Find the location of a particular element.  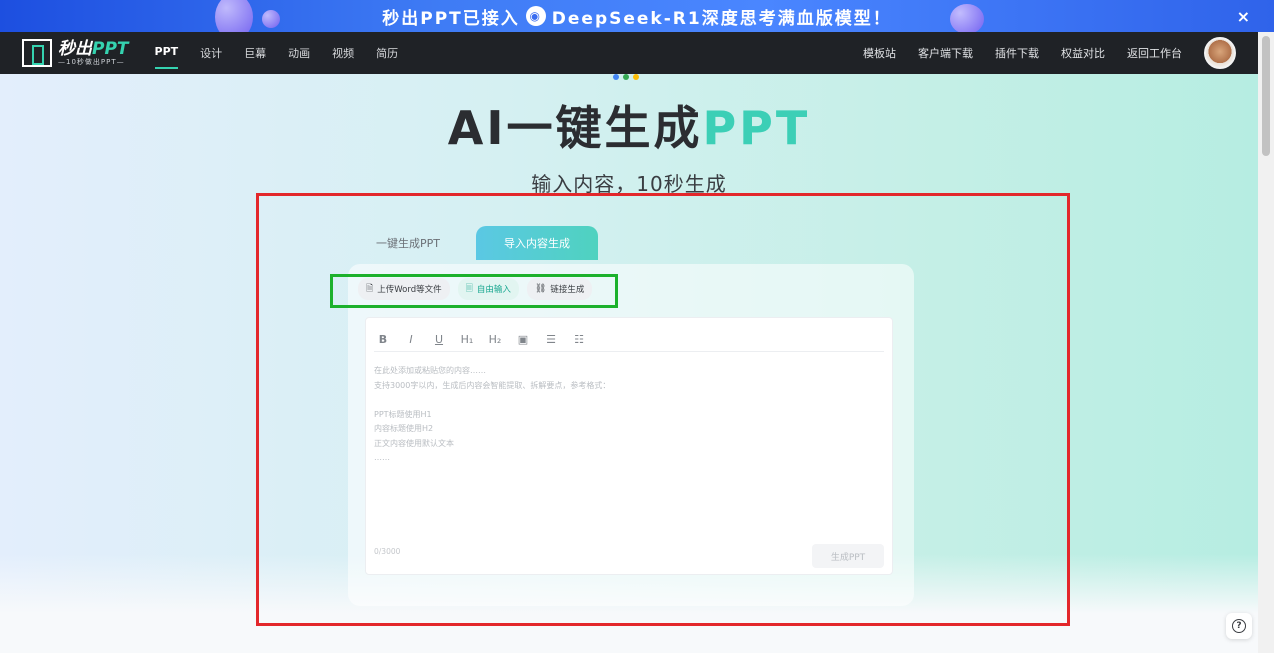

nav-item-screen: 巨幕 is located at coordinates (255, 53).